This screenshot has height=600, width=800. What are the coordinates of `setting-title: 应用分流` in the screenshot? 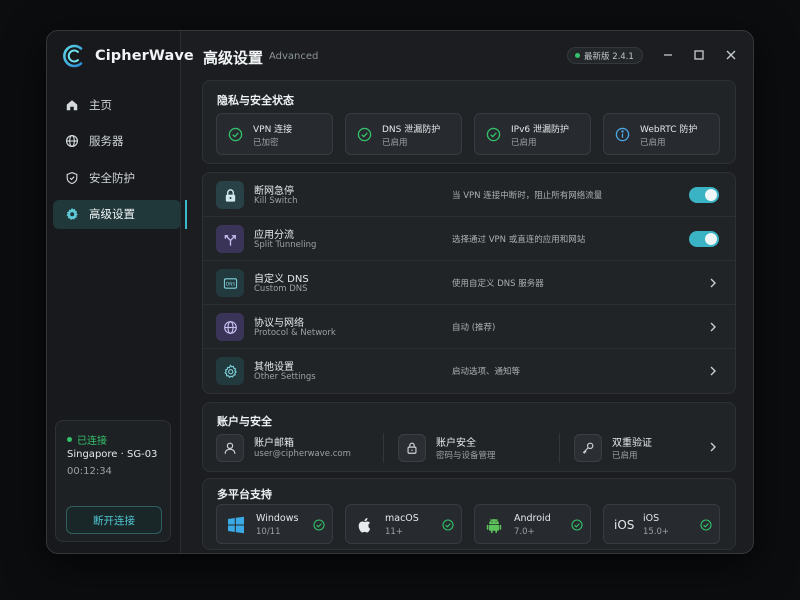 It's located at (274, 235).